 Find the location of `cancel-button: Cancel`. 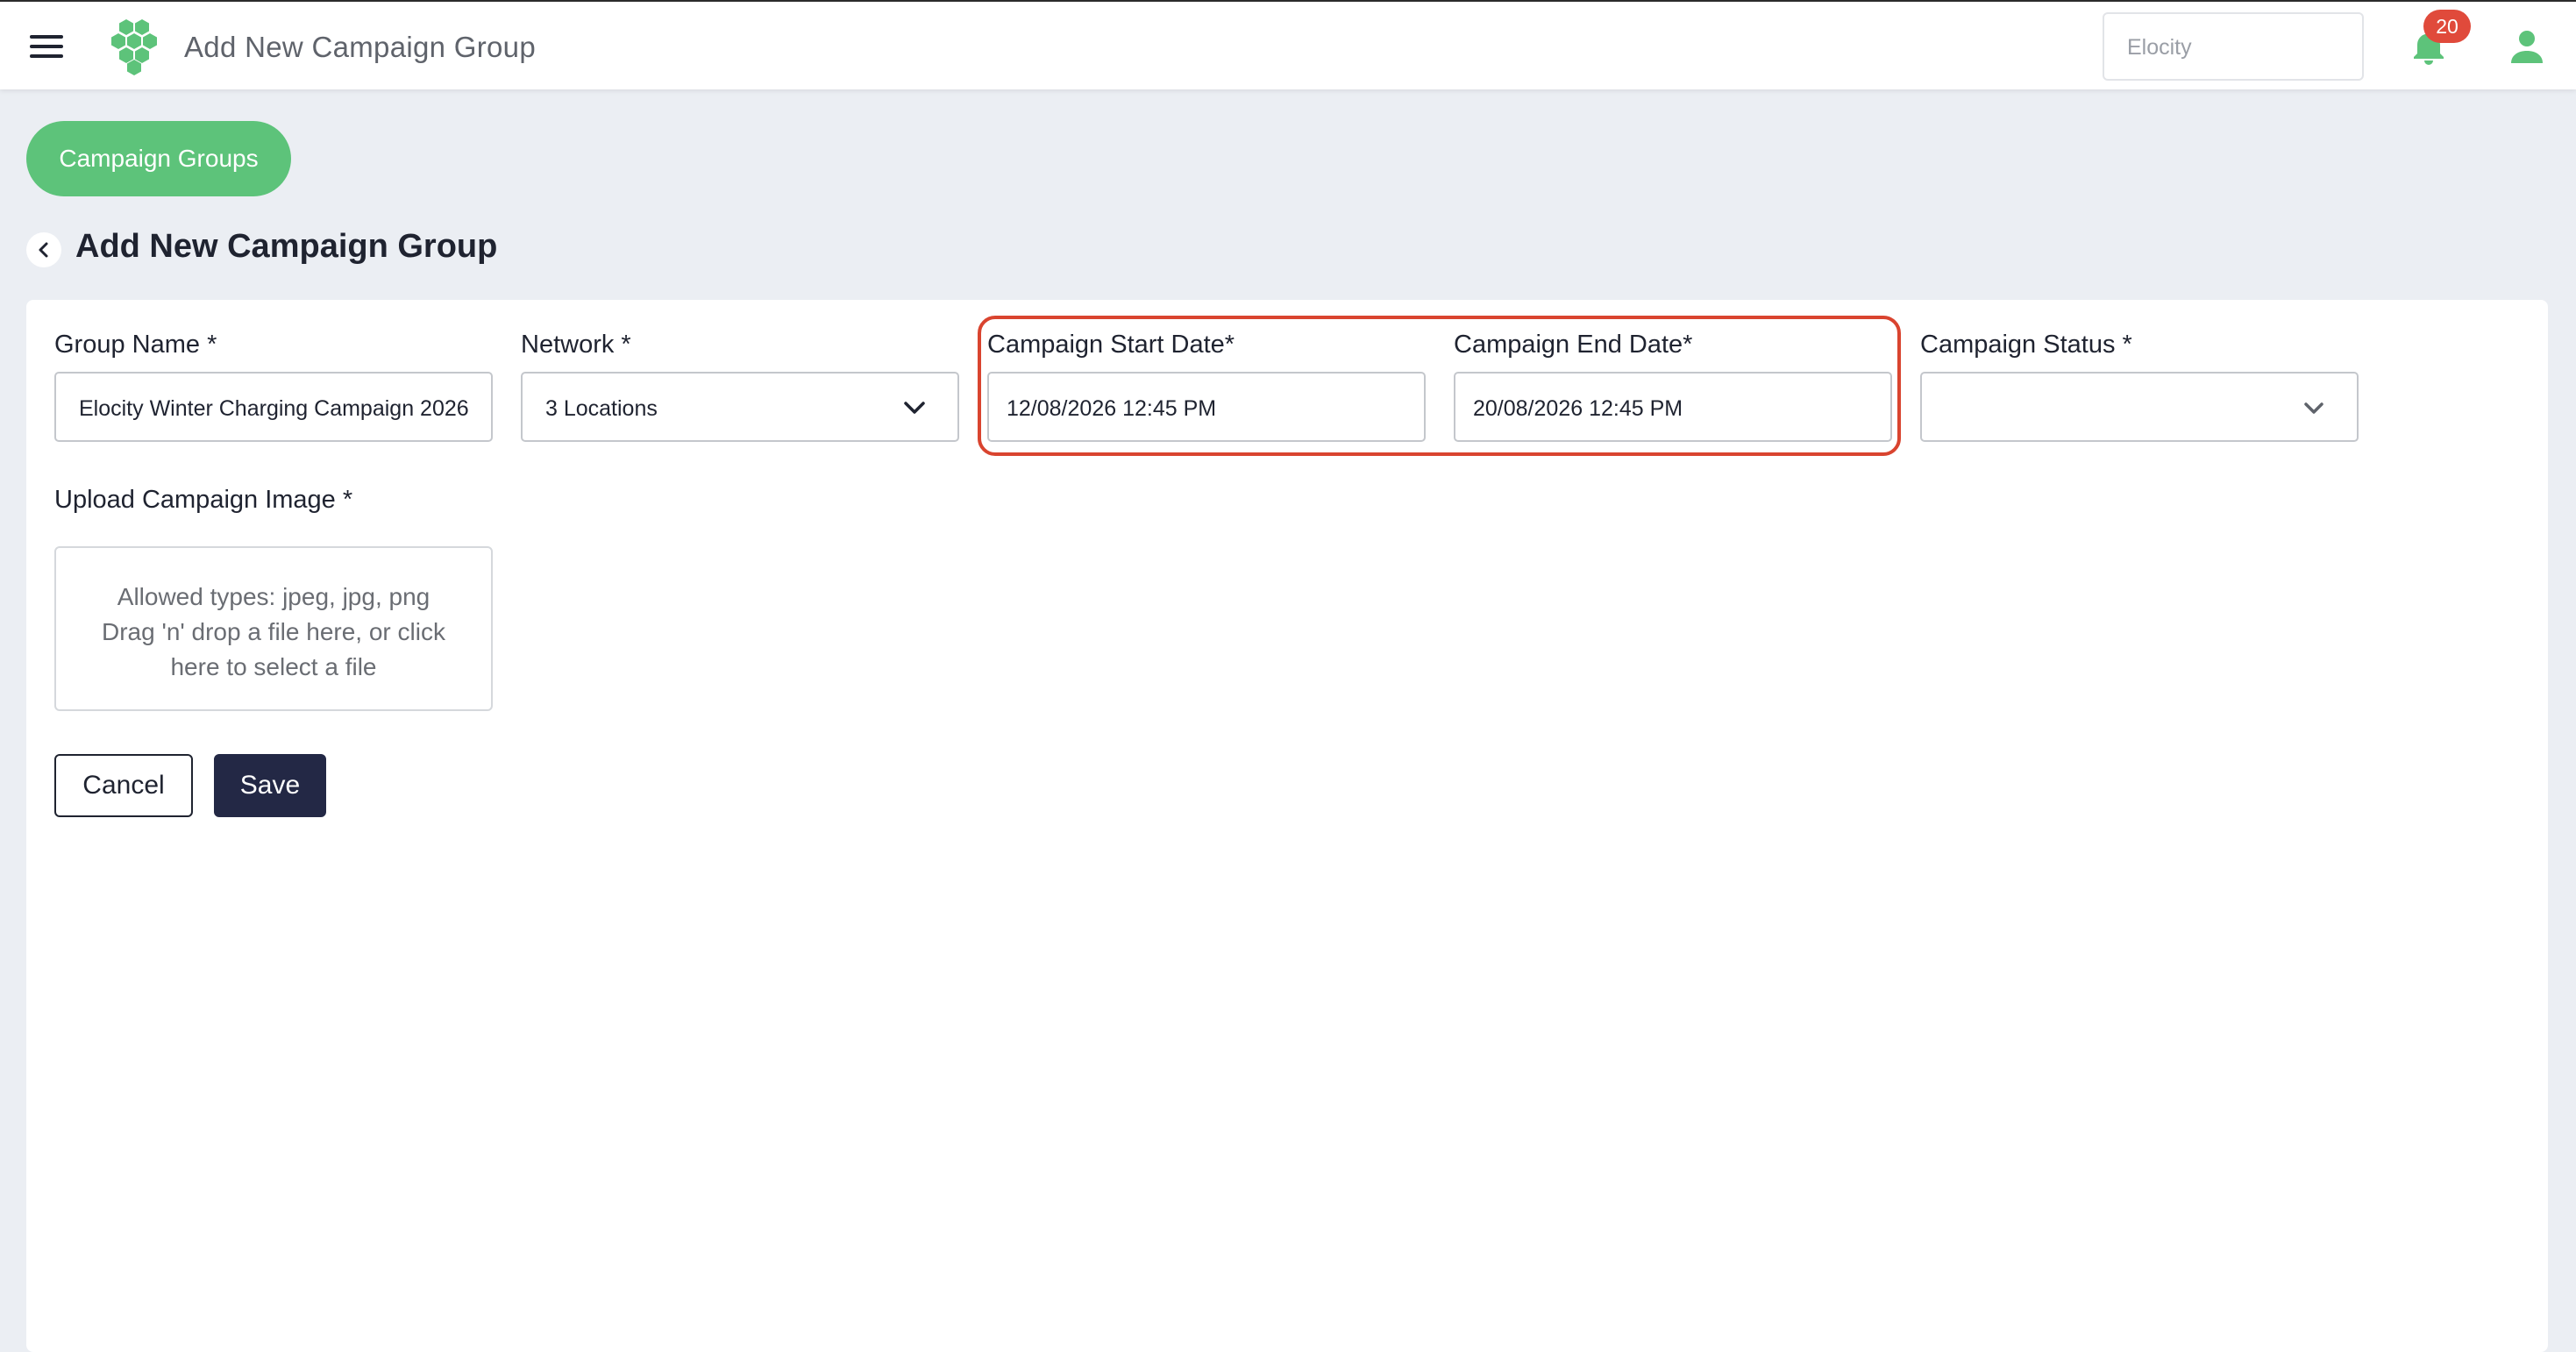

cancel-button: Cancel is located at coordinates (123, 785).